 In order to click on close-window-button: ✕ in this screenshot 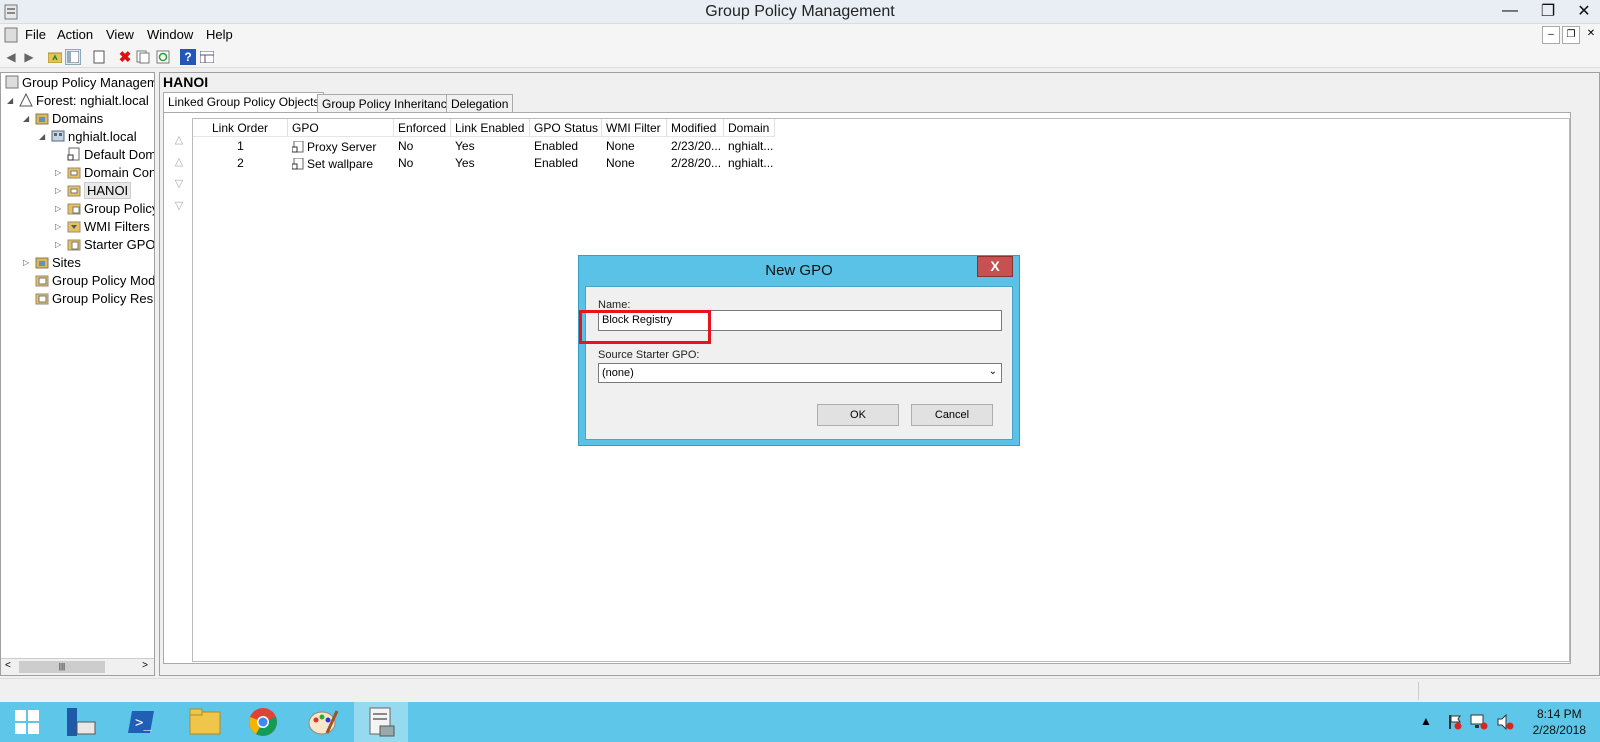, I will do `click(1583, 11)`.